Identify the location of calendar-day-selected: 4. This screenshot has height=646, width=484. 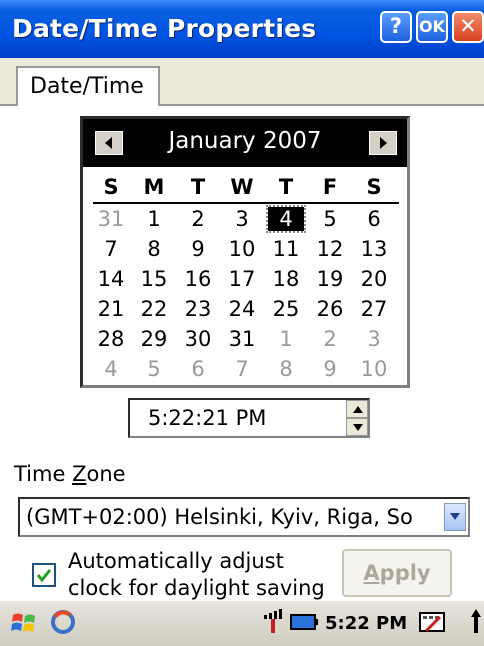
(286, 219).